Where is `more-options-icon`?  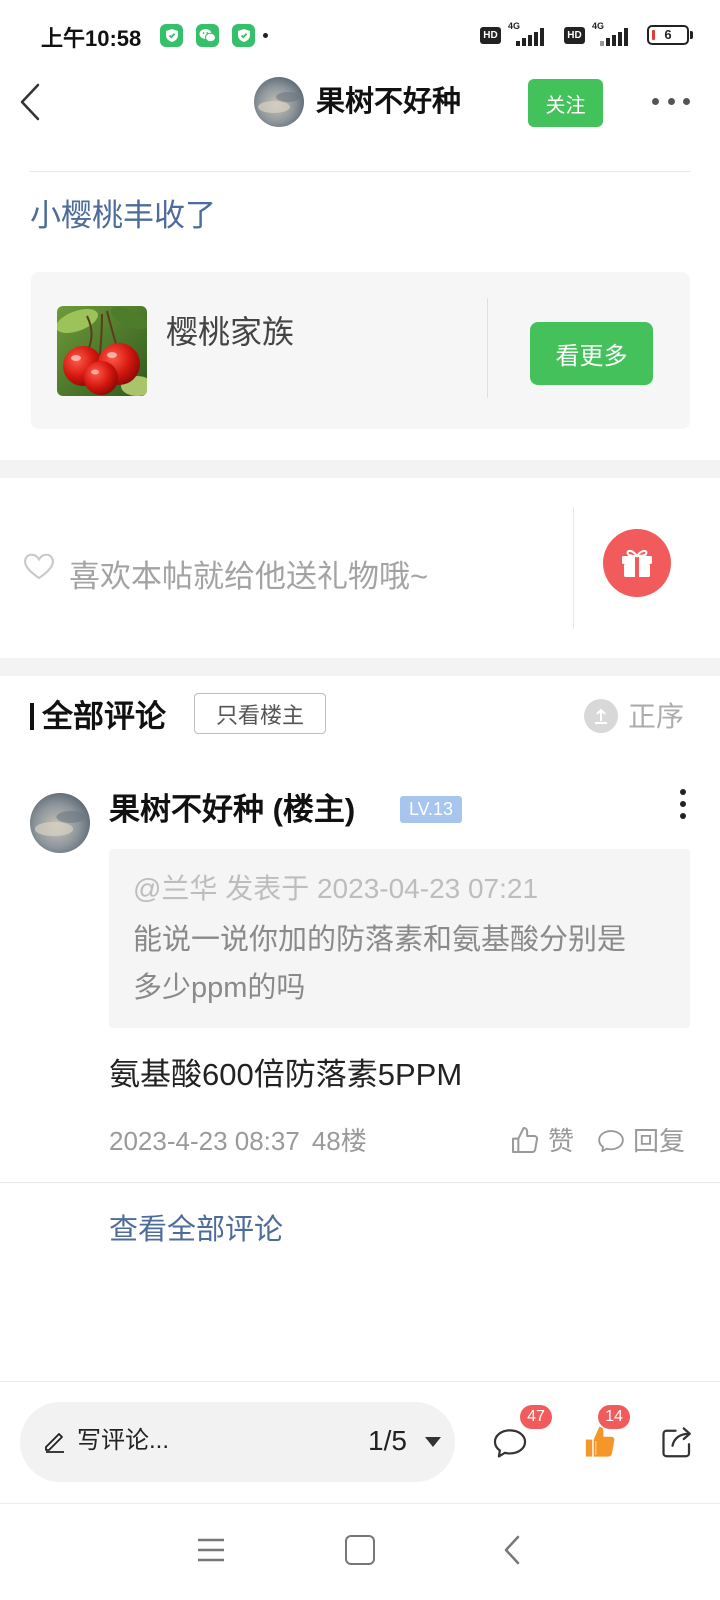
more-options-icon is located at coordinates (671, 101).